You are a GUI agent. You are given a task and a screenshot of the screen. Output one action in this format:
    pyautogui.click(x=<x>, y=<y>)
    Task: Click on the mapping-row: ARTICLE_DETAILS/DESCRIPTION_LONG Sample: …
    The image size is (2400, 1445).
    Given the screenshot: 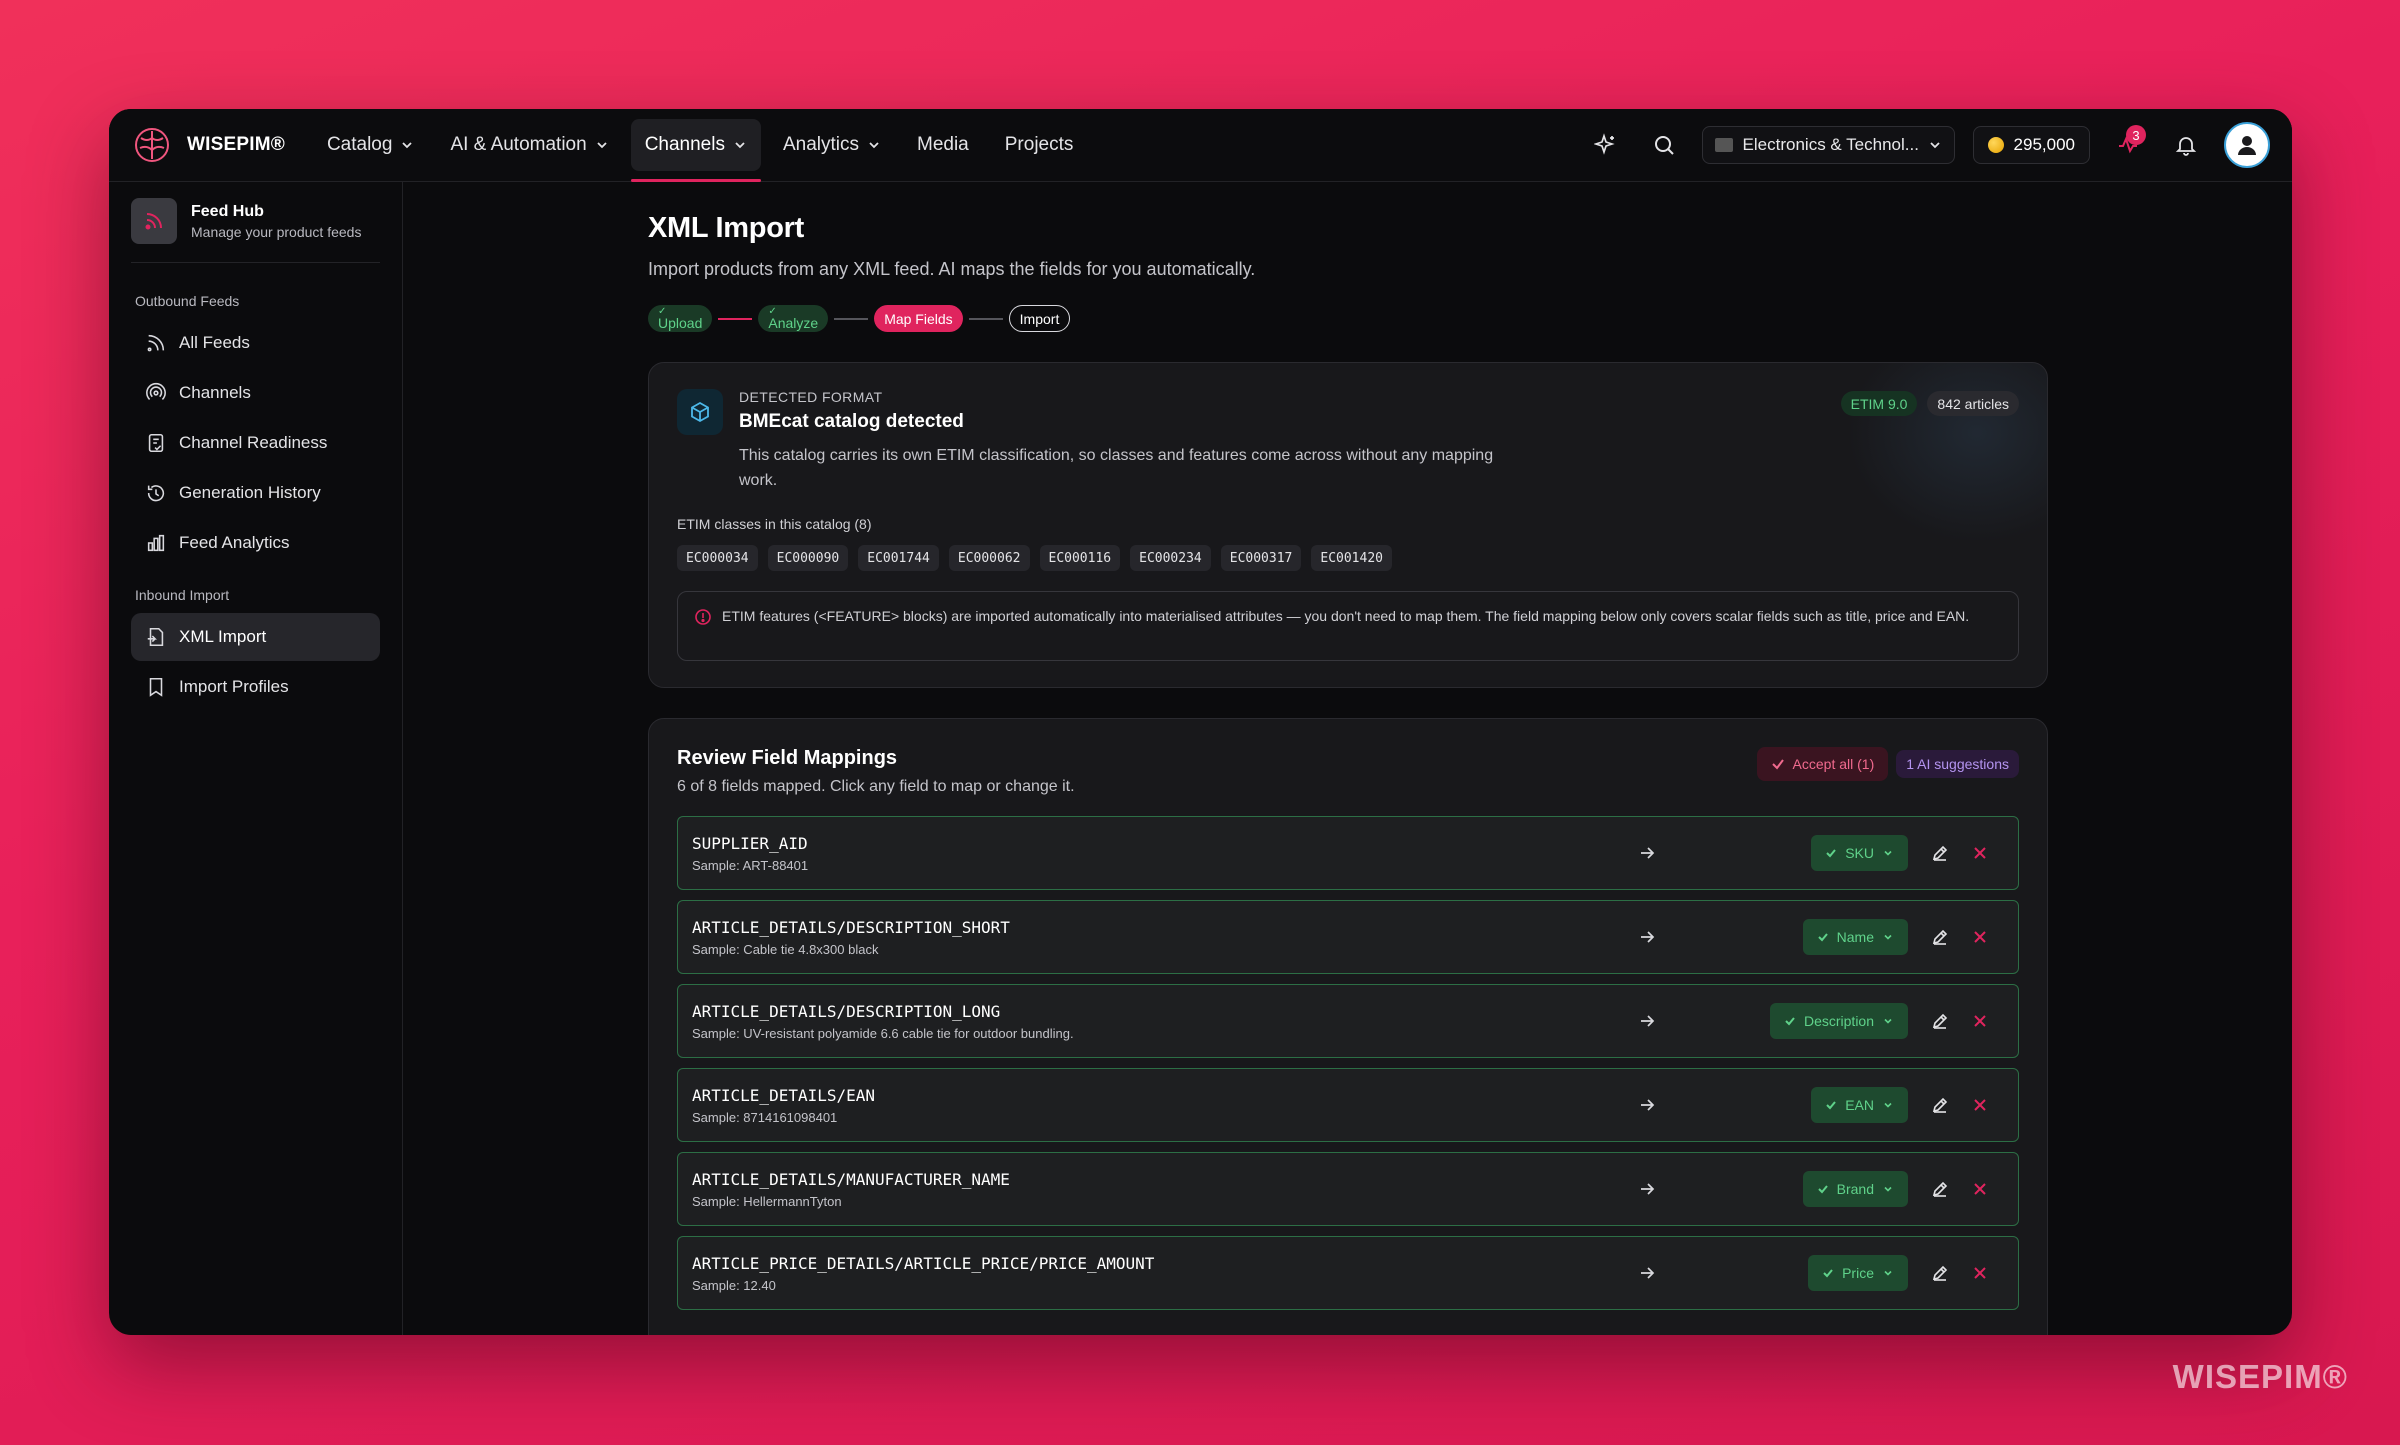 What is the action you would take?
    pyautogui.click(x=1348, y=1021)
    